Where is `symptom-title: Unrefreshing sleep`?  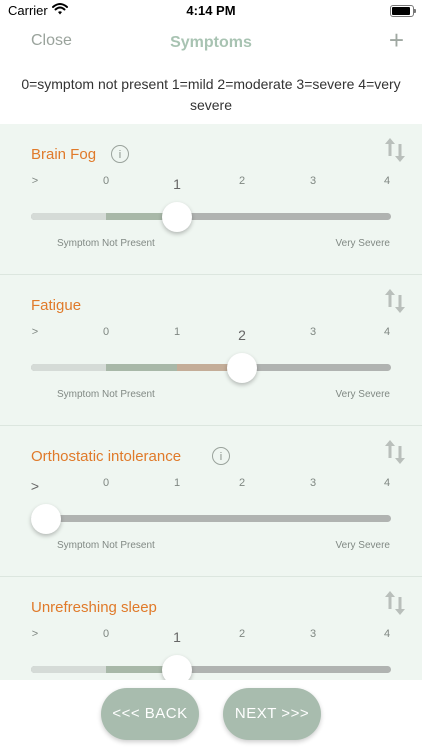
symptom-title: Unrefreshing sleep is located at coordinates (94, 607).